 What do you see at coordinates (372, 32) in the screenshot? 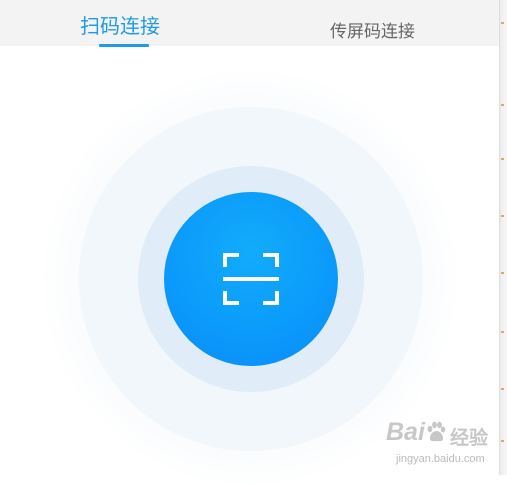
I see `tab-cast-code-connect-label: 传屏码连接` at bounding box center [372, 32].